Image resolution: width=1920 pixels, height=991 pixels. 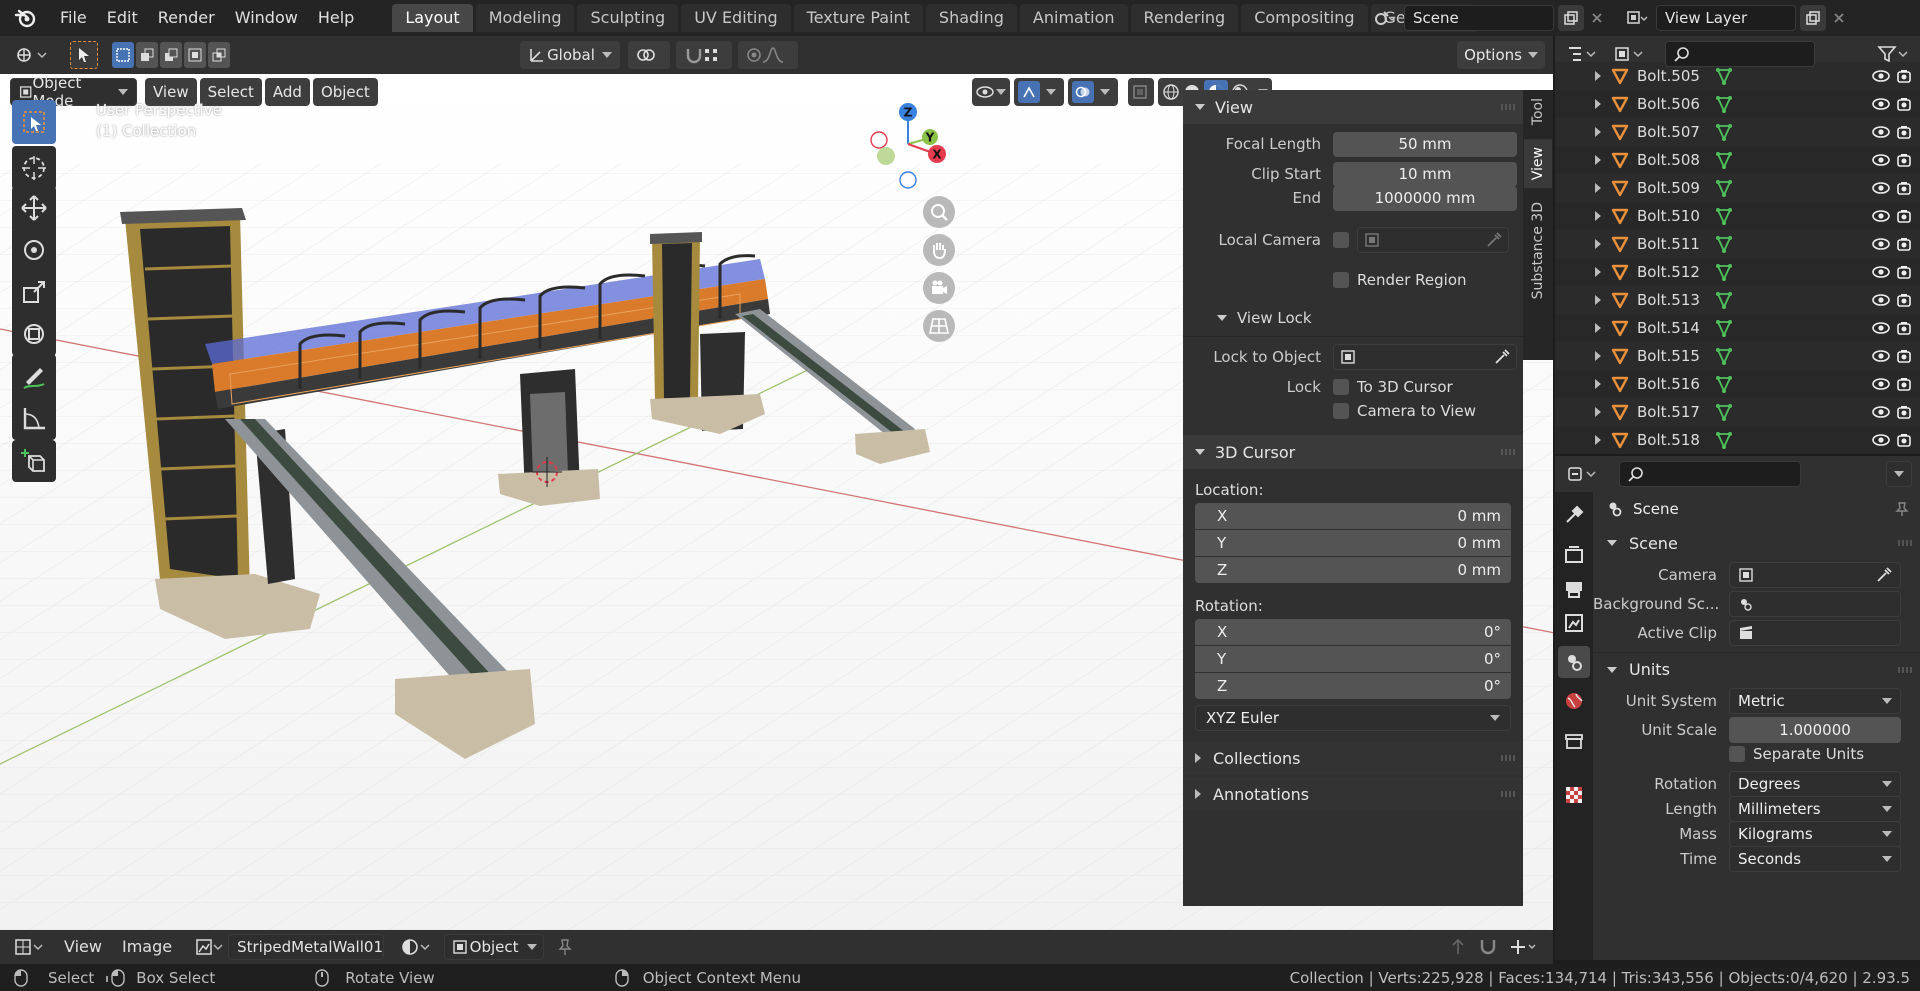 What do you see at coordinates (1353, 516) in the screenshot?
I see `cursor-location-x: X0 mm` at bounding box center [1353, 516].